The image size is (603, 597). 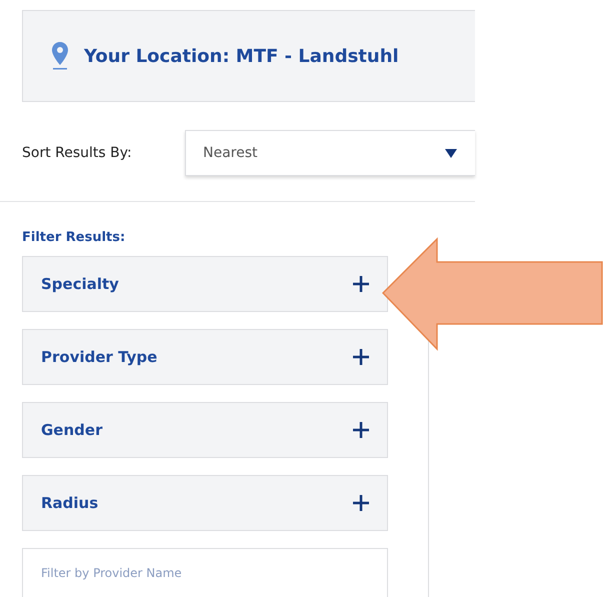 What do you see at coordinates (77, 153) in the screenshot?
I see `sort-label: Sort Results By:` at bounding box center [77, 153].